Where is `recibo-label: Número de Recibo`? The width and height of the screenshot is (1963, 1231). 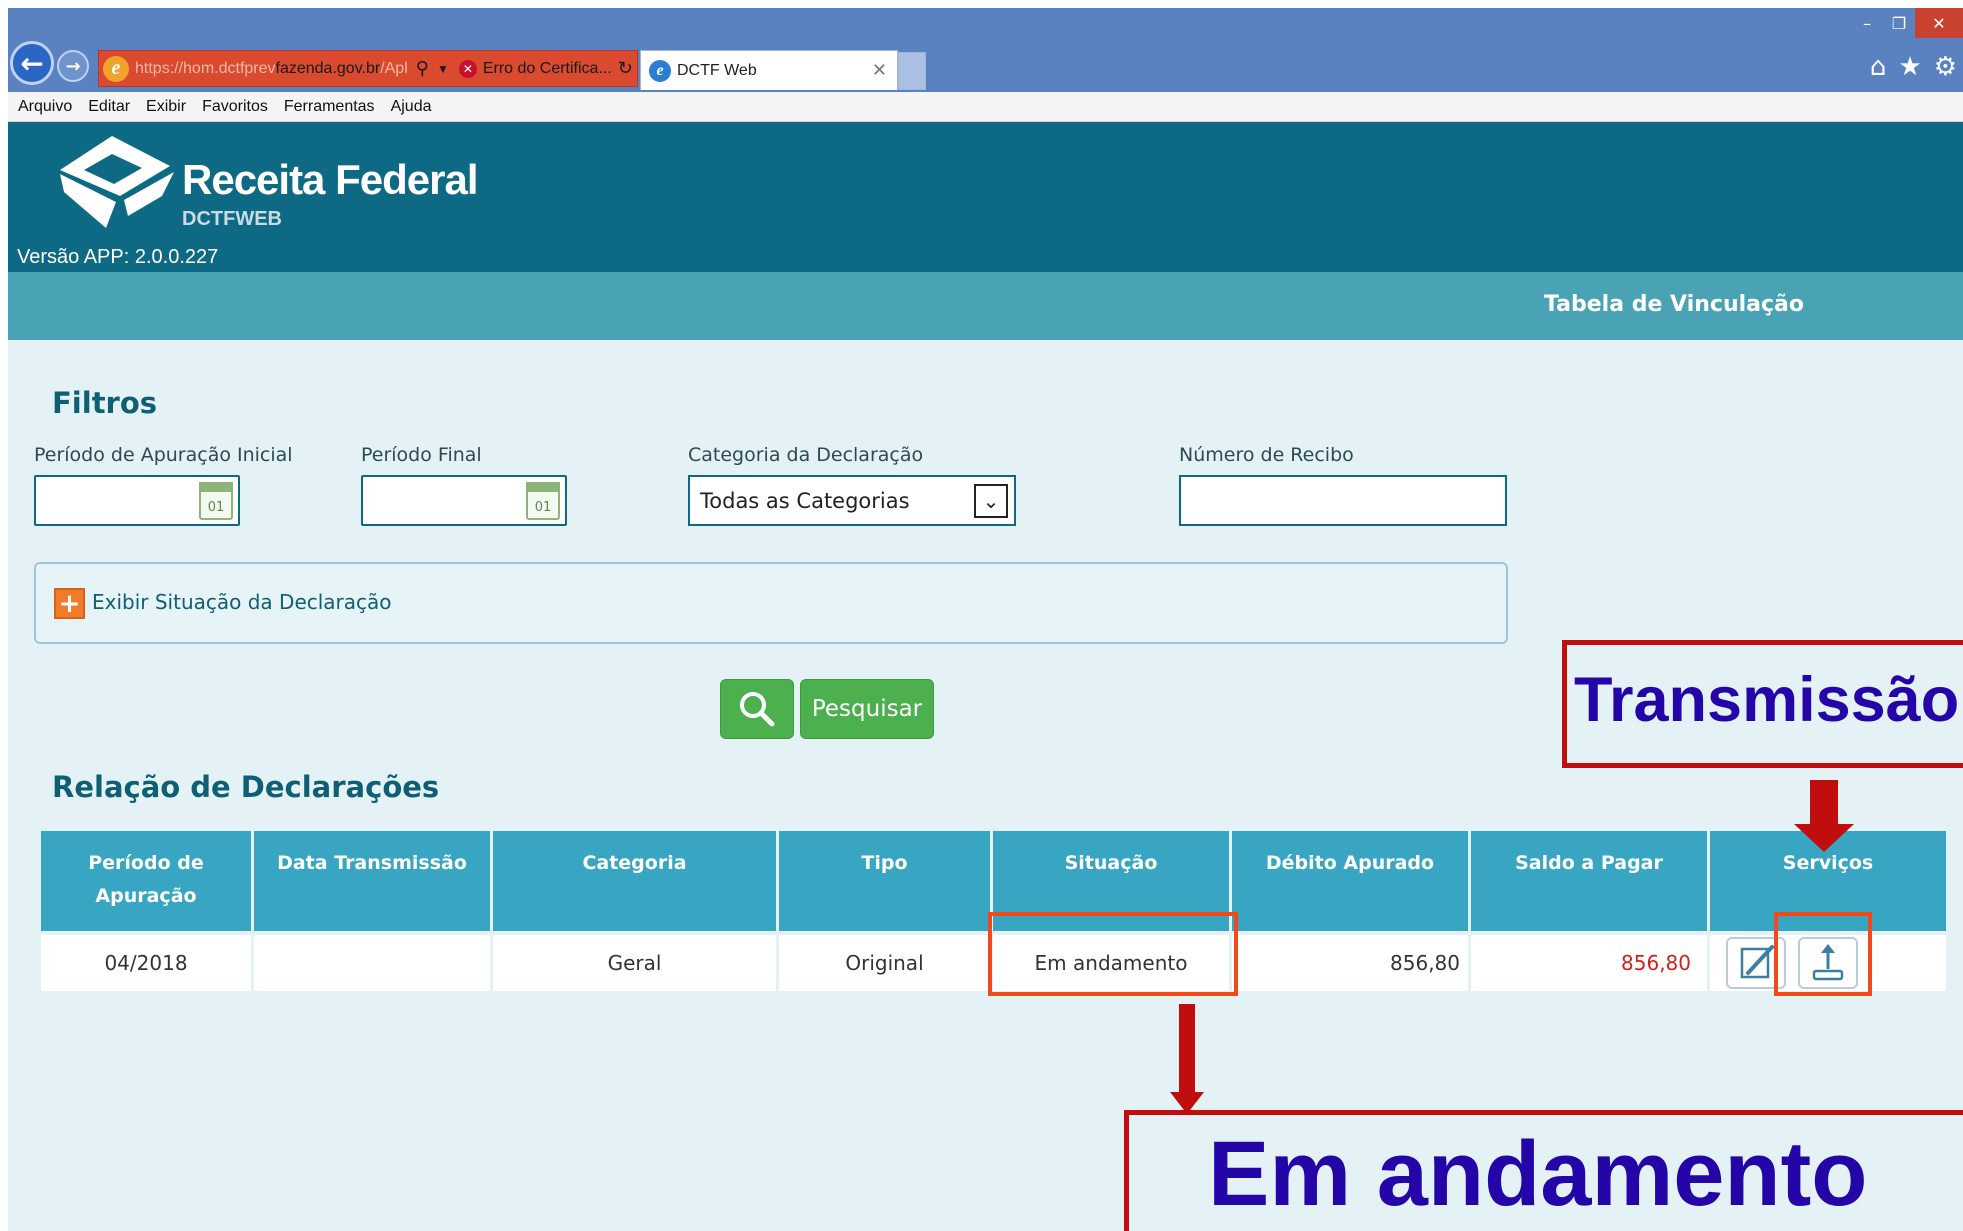 recibo-label: Número de Recibo is located at coordinates (1266, 455).